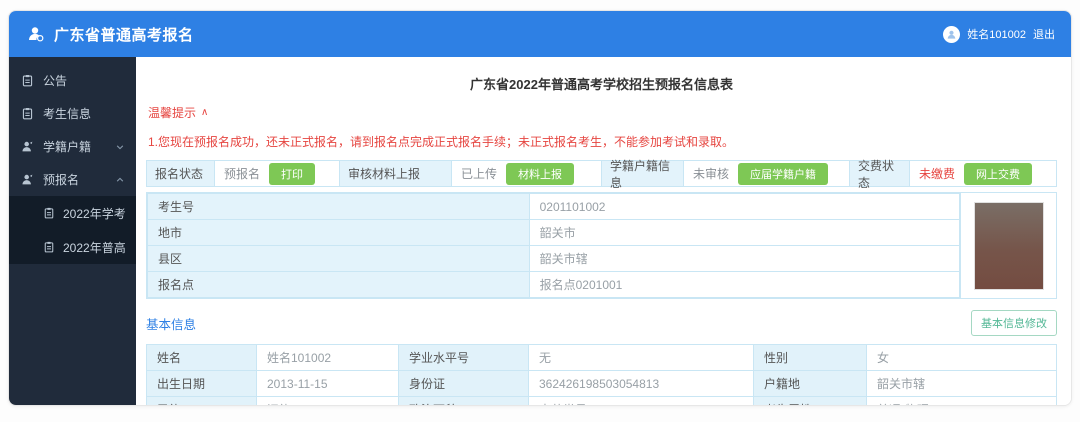  I want to click on print-button: 打印, so click(292, 173).